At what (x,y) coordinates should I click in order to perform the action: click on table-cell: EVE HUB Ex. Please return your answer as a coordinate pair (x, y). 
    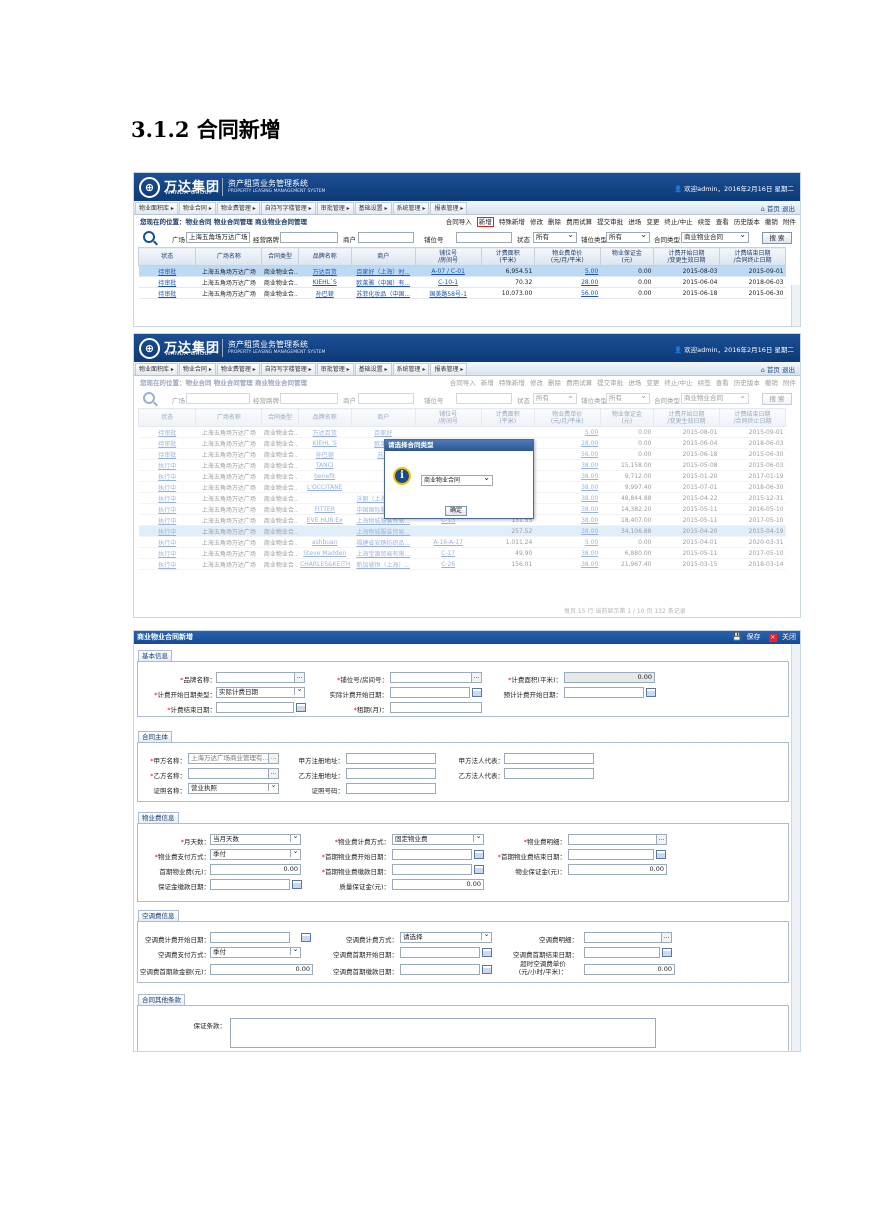
    Looking at the image, I should click on (325, 520).